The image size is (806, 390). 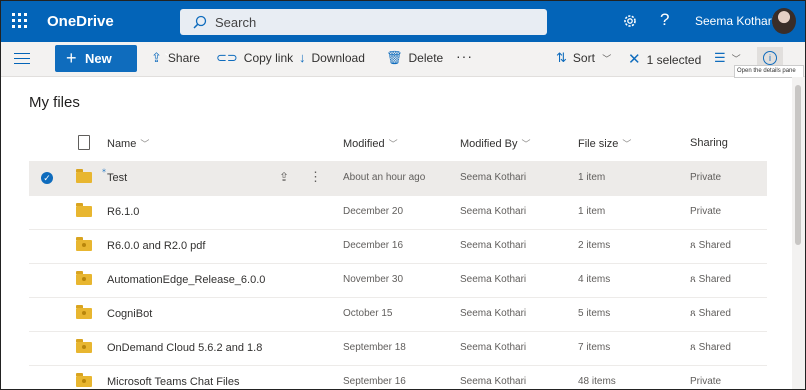 What do you see at coordinates (117, 178) in the screenshot?
I see `file-name: Test` at bounding box center [117, 178].